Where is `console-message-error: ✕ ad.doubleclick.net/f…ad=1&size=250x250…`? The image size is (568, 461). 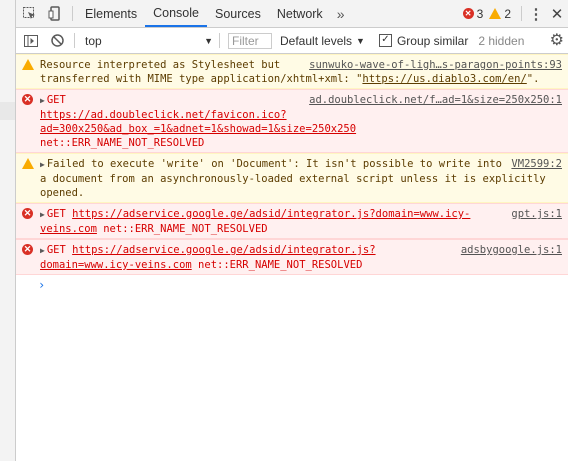
console-message-error: ✕ ad.doubleclick.net/f…ad=1&size=250x250… is located at coordinates (292, 121).